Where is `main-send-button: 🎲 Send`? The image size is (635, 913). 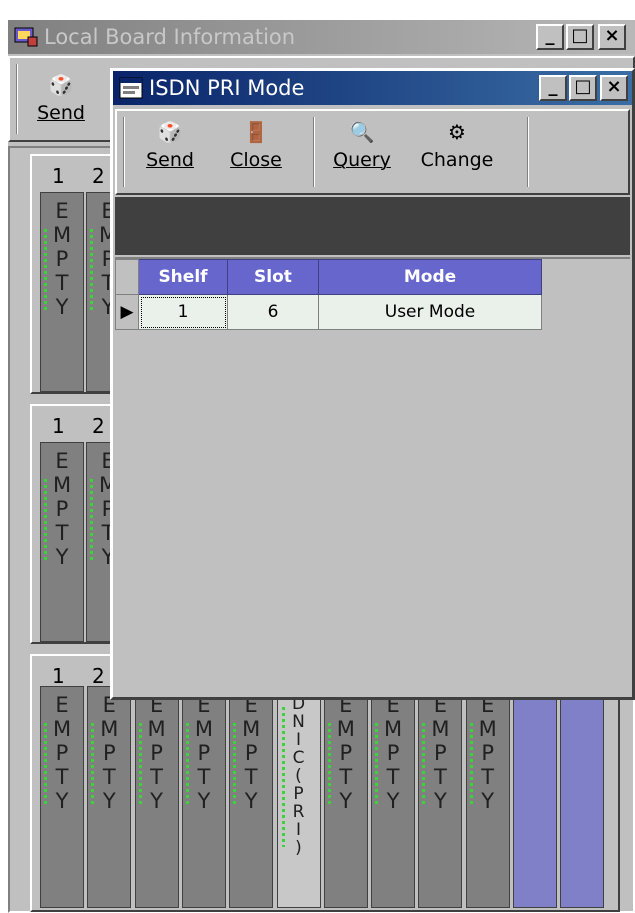 main-send-button: 🎲 Send is located at coordinates (61, 98).